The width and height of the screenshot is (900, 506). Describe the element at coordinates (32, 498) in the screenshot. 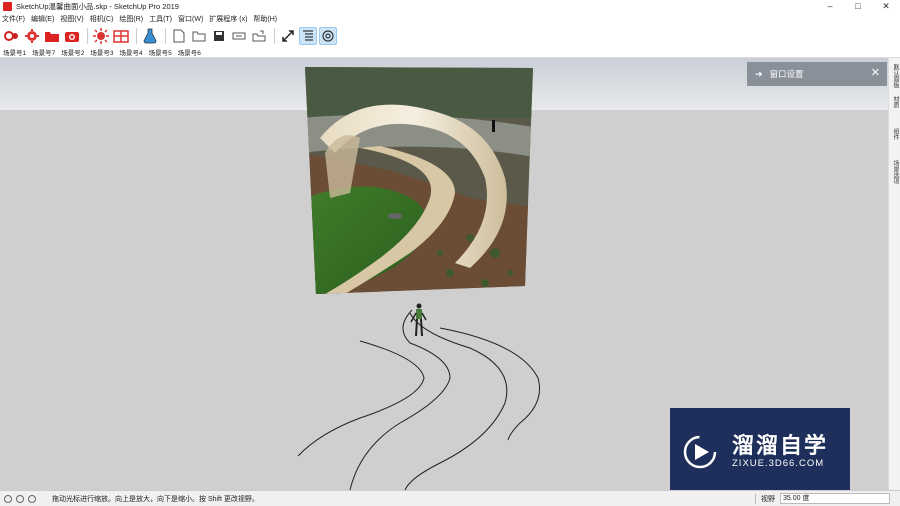

I see `help-icon` at that location.